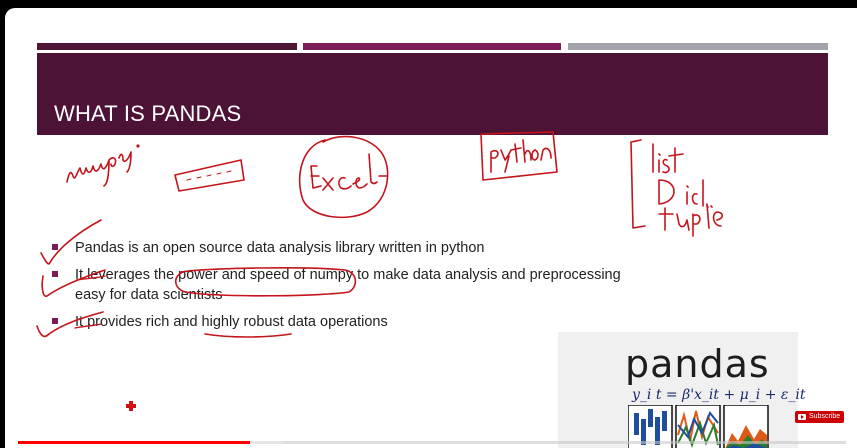 The height and width of the screenshot is (448, 857). Describe the element at coordinates (691, 220) in the screenshot. I see `annotation-tuple` at that location.